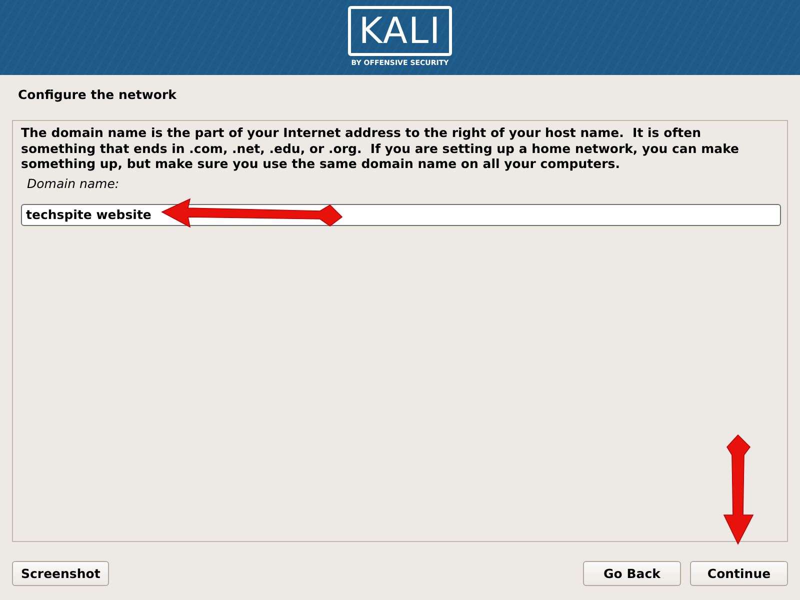  Describe the element at coordinates (380, 148) in the screenshot. I see `description-text: The domain name is the part of your Internet address to the right of your host name. It is often something that ends in .com, .net, .edu, or .org. If you are setting up a home network, you can make something up, but make sure you use the same domain name on all your computers.` at that location.